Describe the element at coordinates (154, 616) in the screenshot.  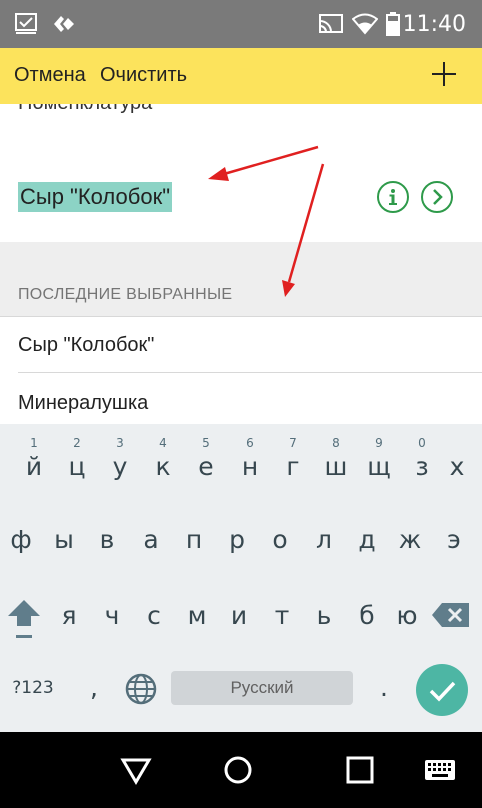
I see `key-s: с` at that location.